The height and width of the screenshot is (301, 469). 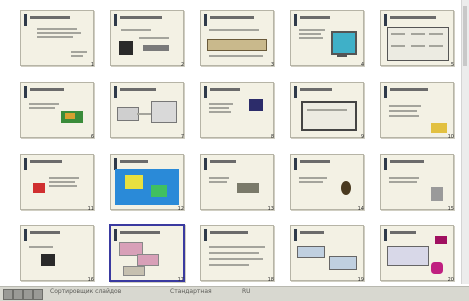 I want to click on slide-number: 7, so click(x=182, y=137).